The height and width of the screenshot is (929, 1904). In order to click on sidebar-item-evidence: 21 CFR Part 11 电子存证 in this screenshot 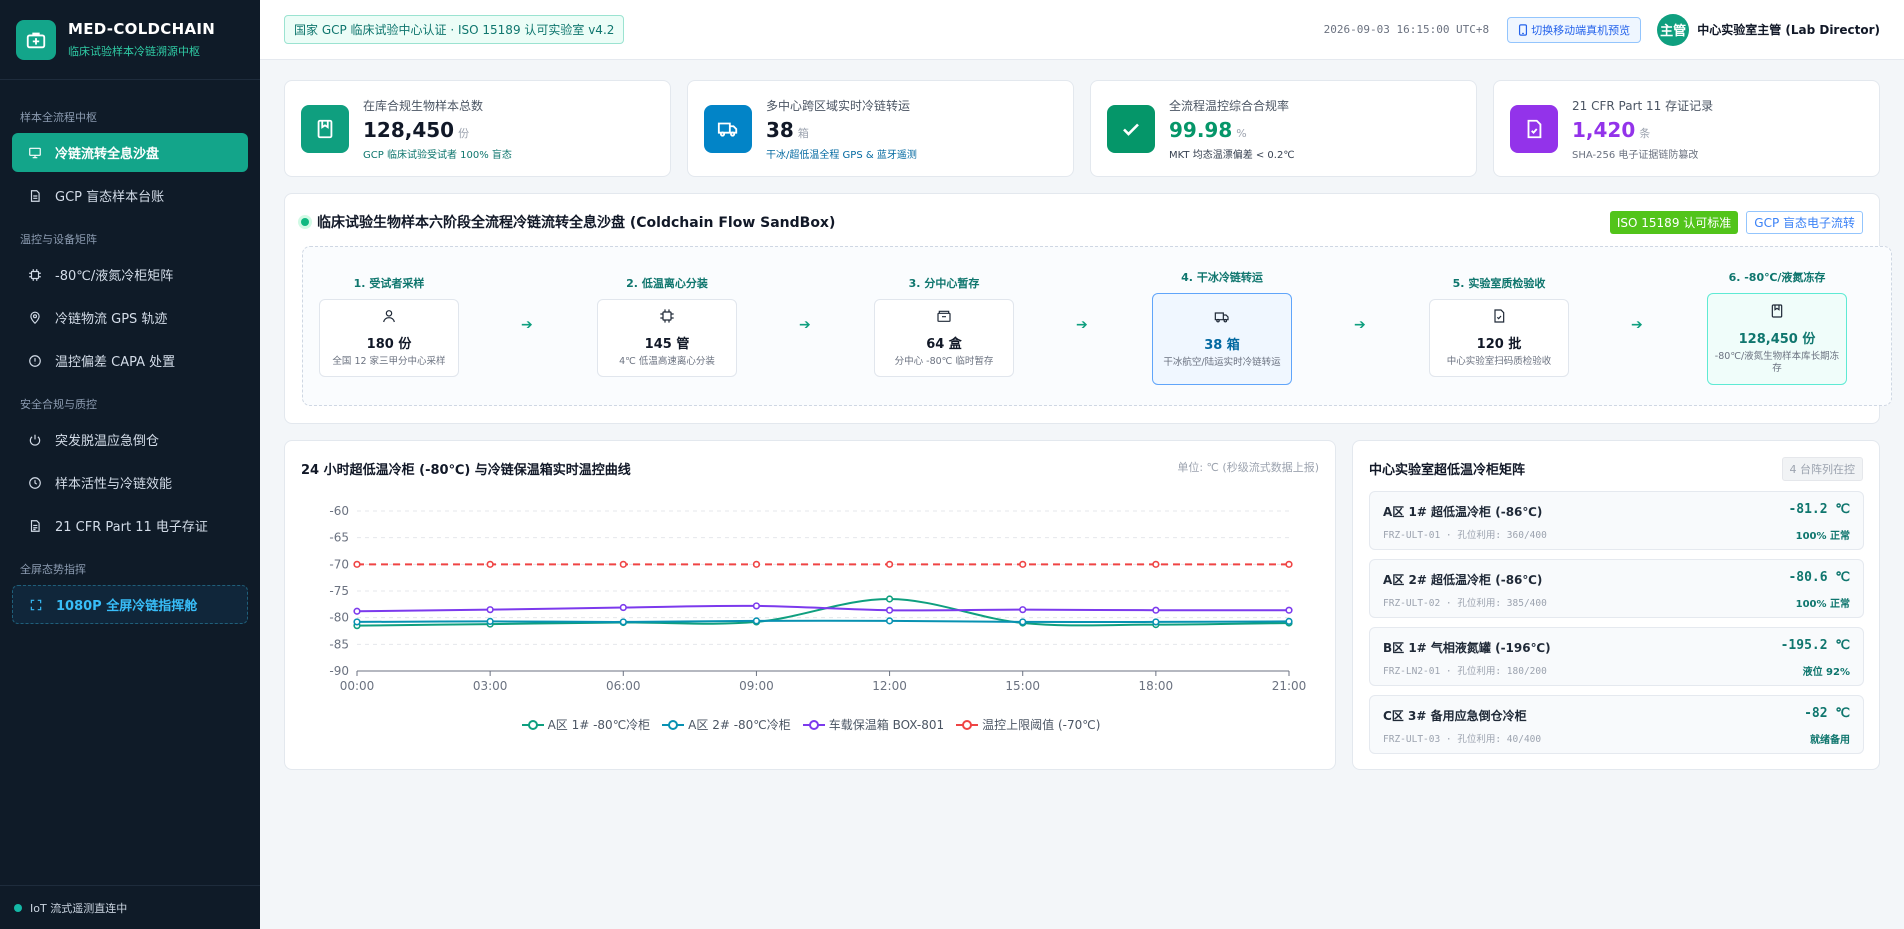, I will do `click(130, 525)`.